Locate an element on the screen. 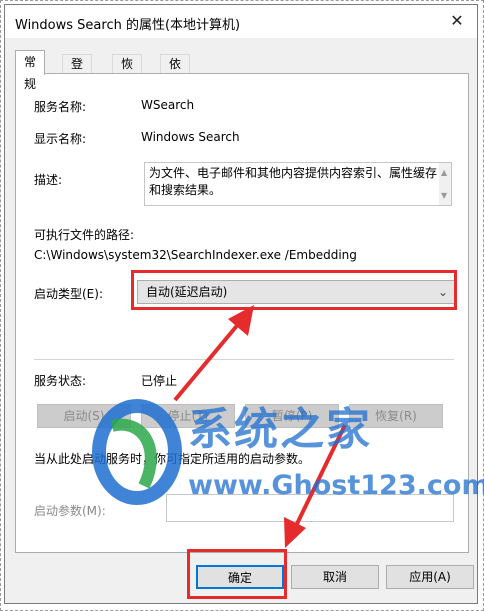 Image resolution: width=484 pixels, height=611 pixels. watermark-url: www.Ghost123.com is located at coordinates (336, 485).